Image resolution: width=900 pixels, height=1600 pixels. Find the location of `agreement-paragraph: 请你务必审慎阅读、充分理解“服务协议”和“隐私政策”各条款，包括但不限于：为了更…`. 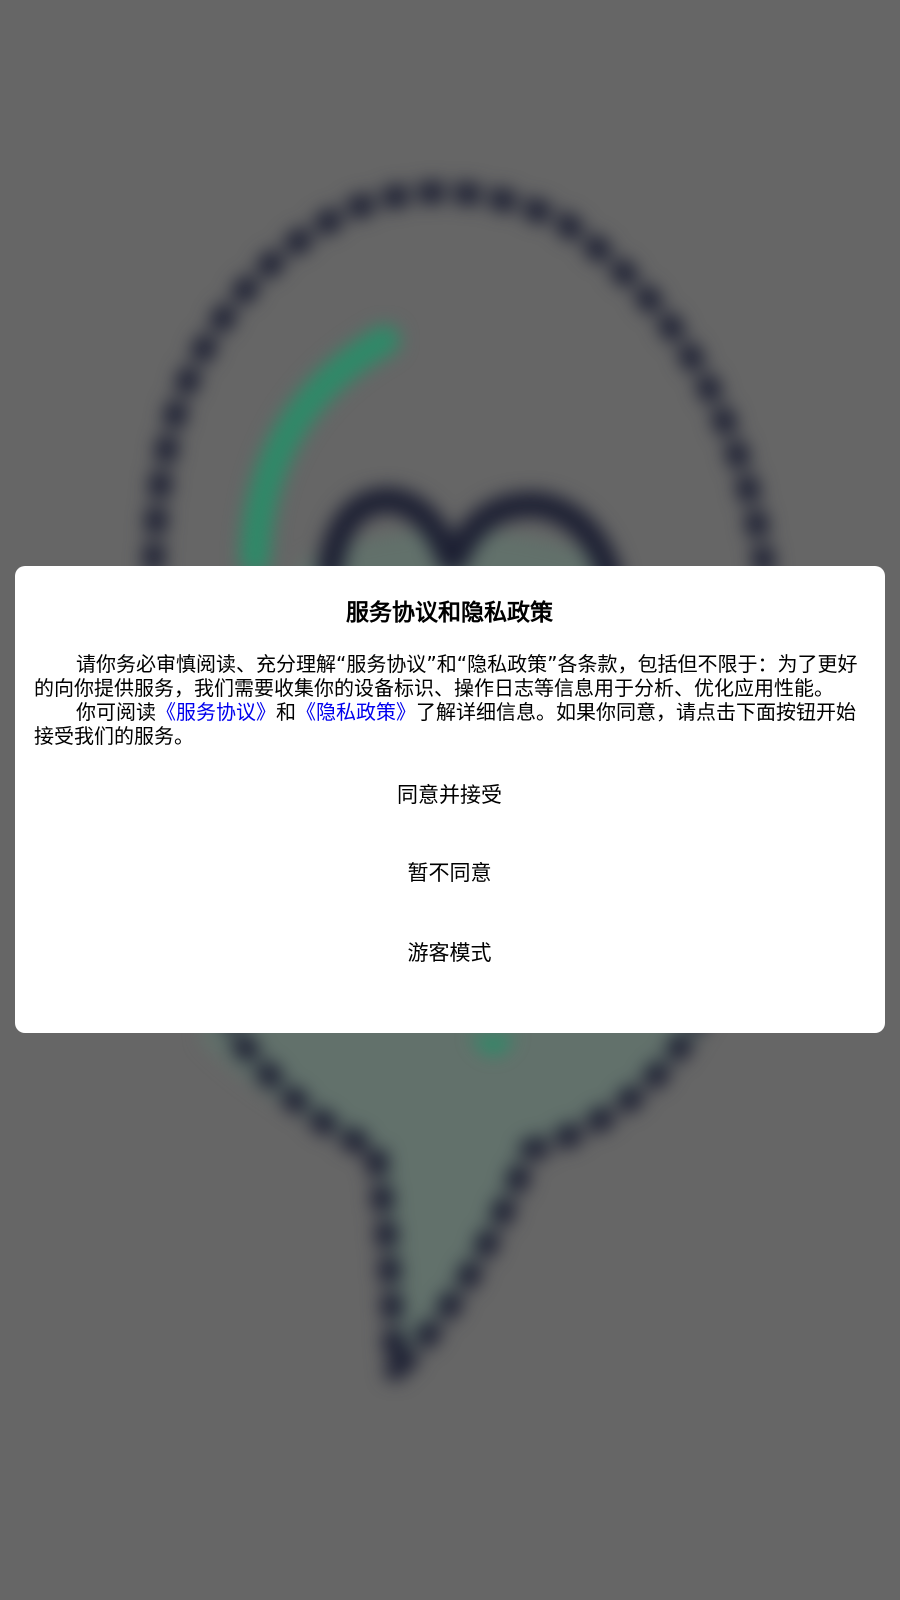

agreement-paragraph: 请你务必审慎阅读、充分理解“服务协议”和“隐私政策”各条款，包括但不限于：为了更… is located at coordinates (446, 676).